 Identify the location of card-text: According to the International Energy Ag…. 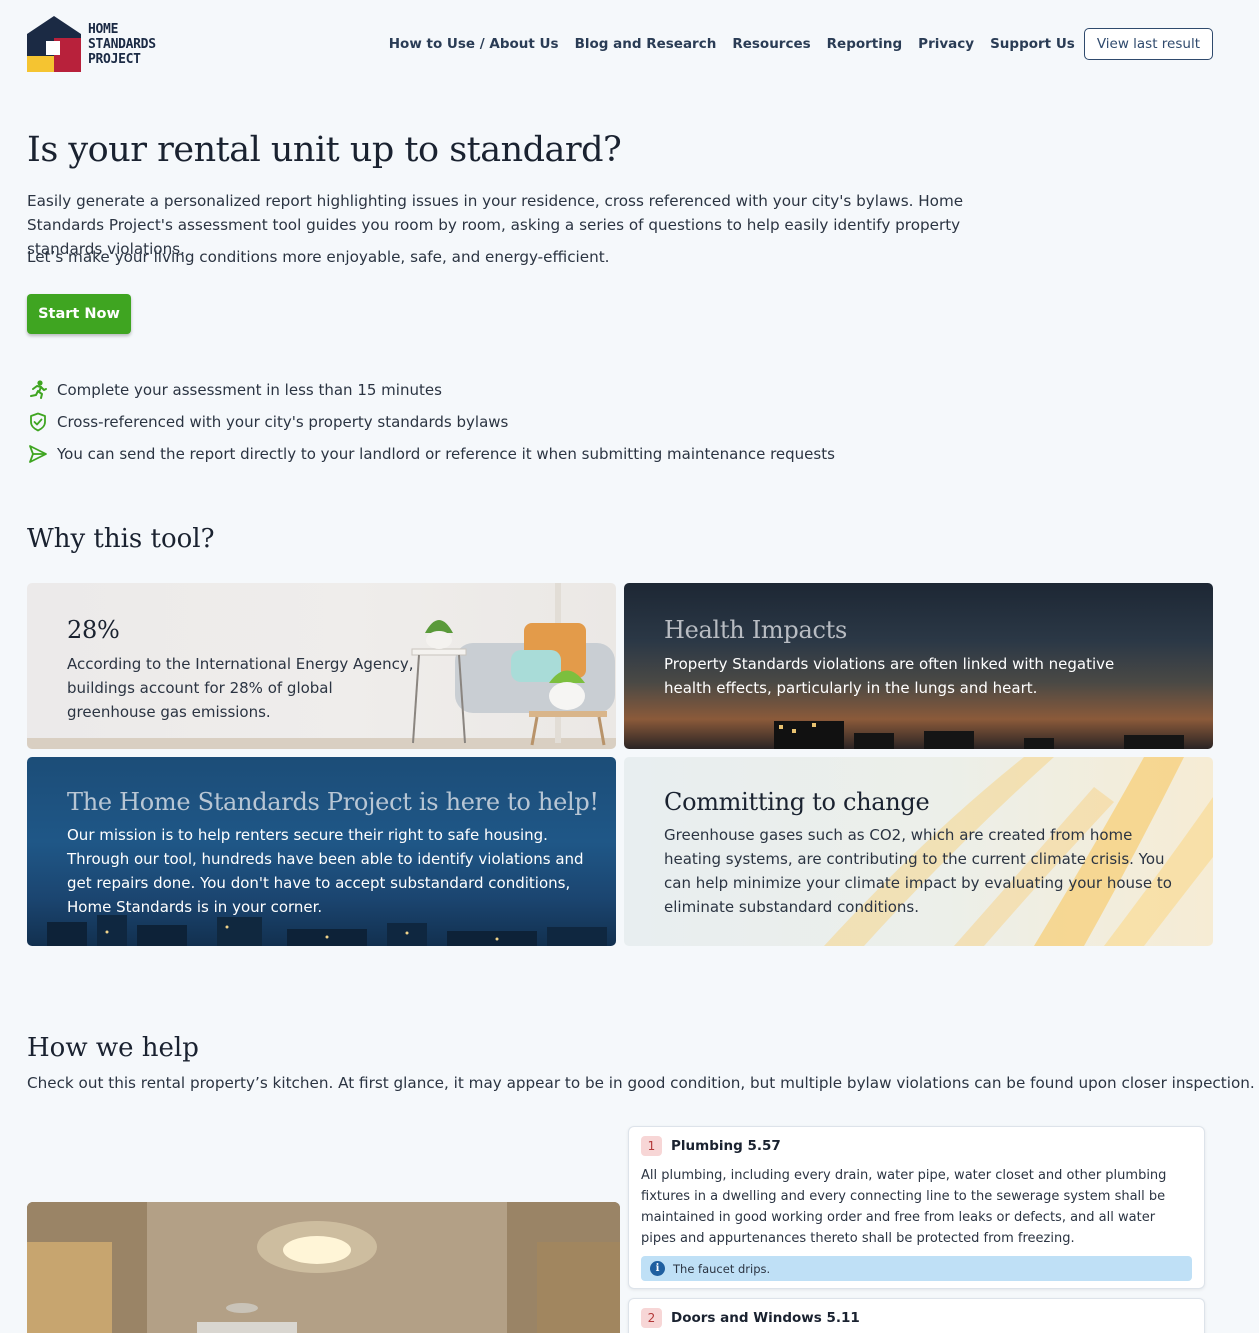
(240, 688).